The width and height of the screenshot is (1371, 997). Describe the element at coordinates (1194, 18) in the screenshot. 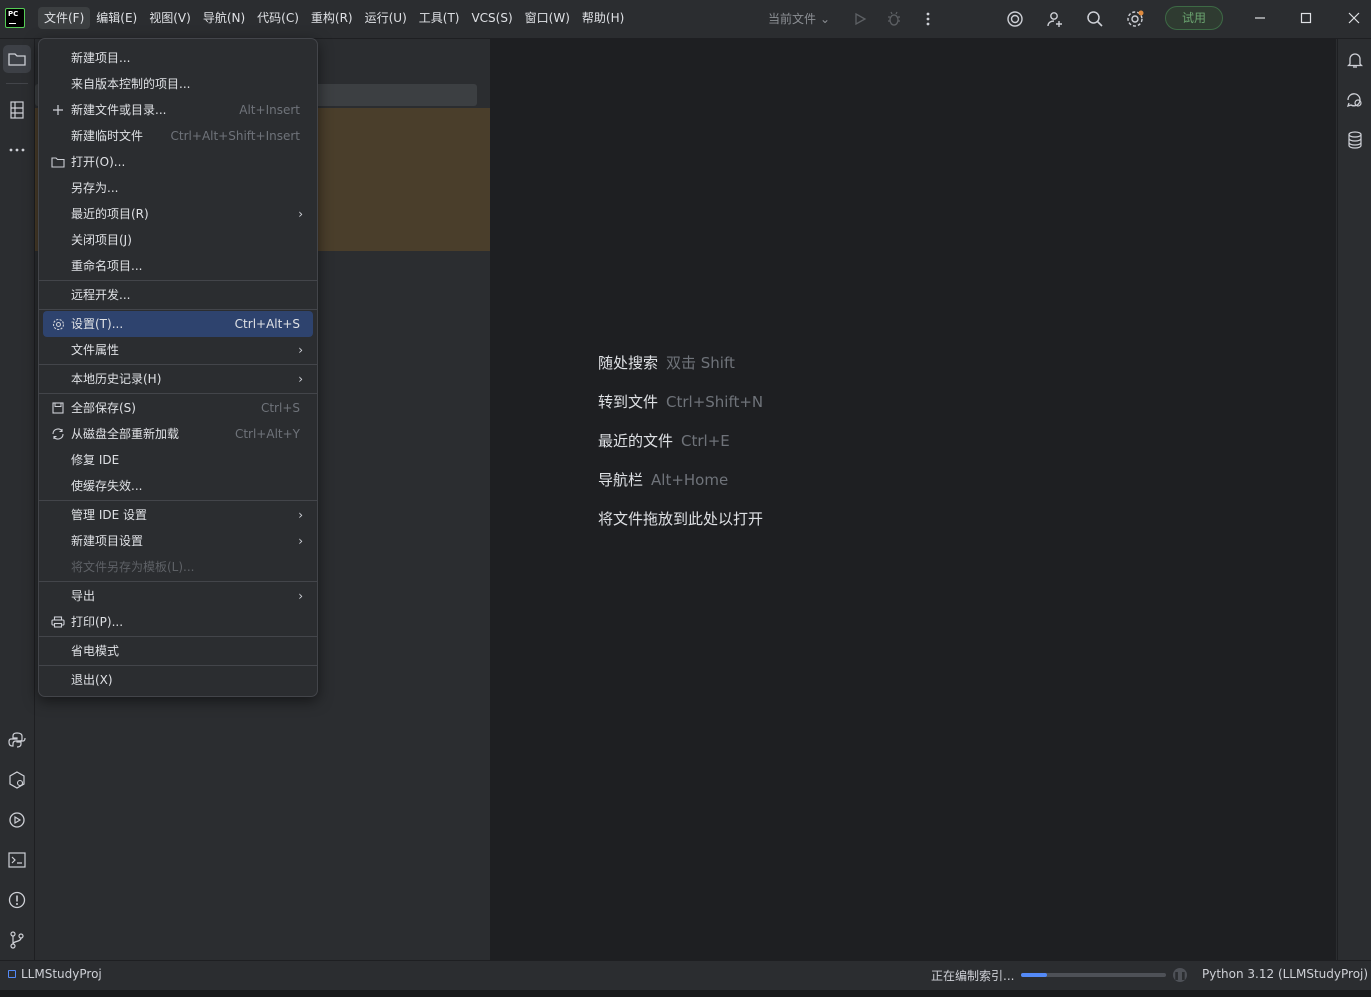

I see `trial-button: 试用` at that location.